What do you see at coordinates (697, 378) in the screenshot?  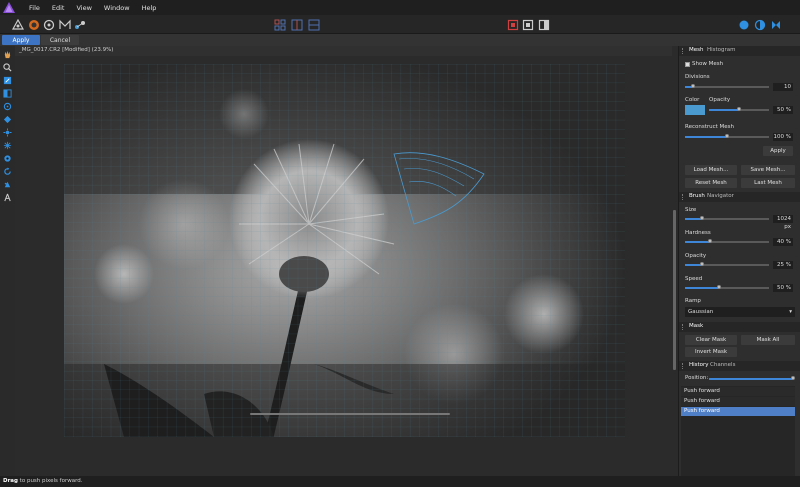 I see `position-label: Position:` at bounding box center [697, 378].